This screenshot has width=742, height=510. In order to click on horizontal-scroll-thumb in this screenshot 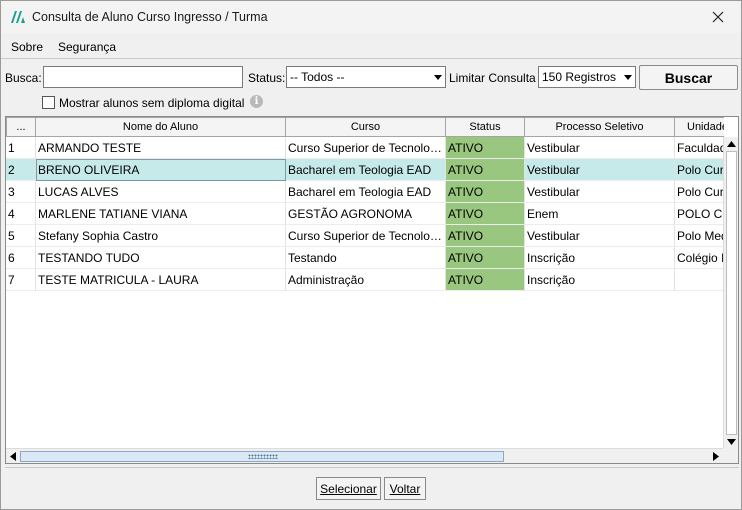, I will do `click(262, 456)`.